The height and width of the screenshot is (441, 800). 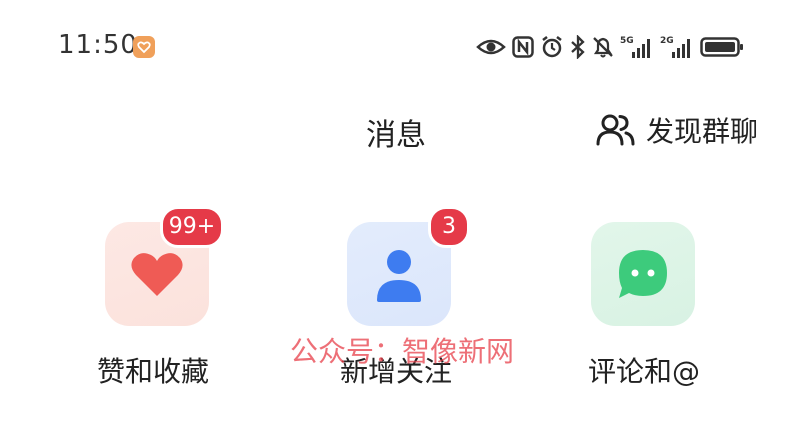 I want to click on comments-mentions-label: 评论和@, so click(x=644, y=371).